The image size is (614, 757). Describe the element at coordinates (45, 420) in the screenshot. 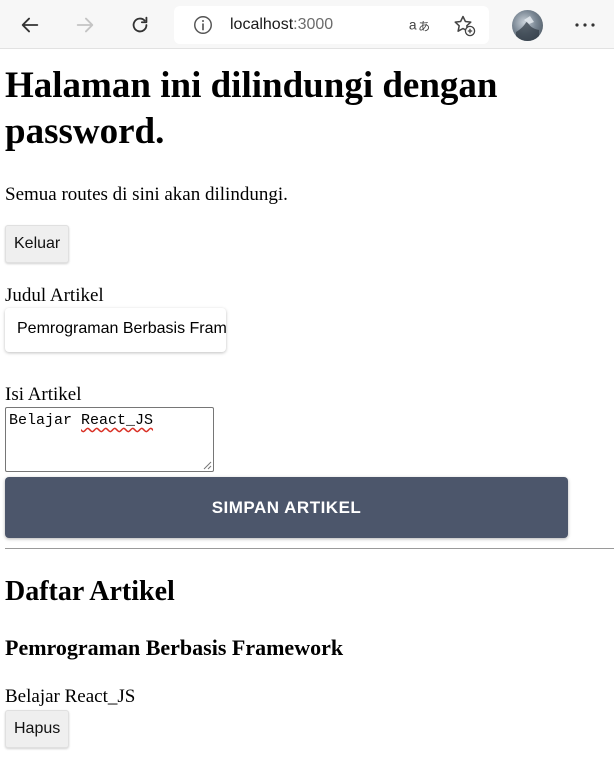

I see `body-text: Belajar` at that location.